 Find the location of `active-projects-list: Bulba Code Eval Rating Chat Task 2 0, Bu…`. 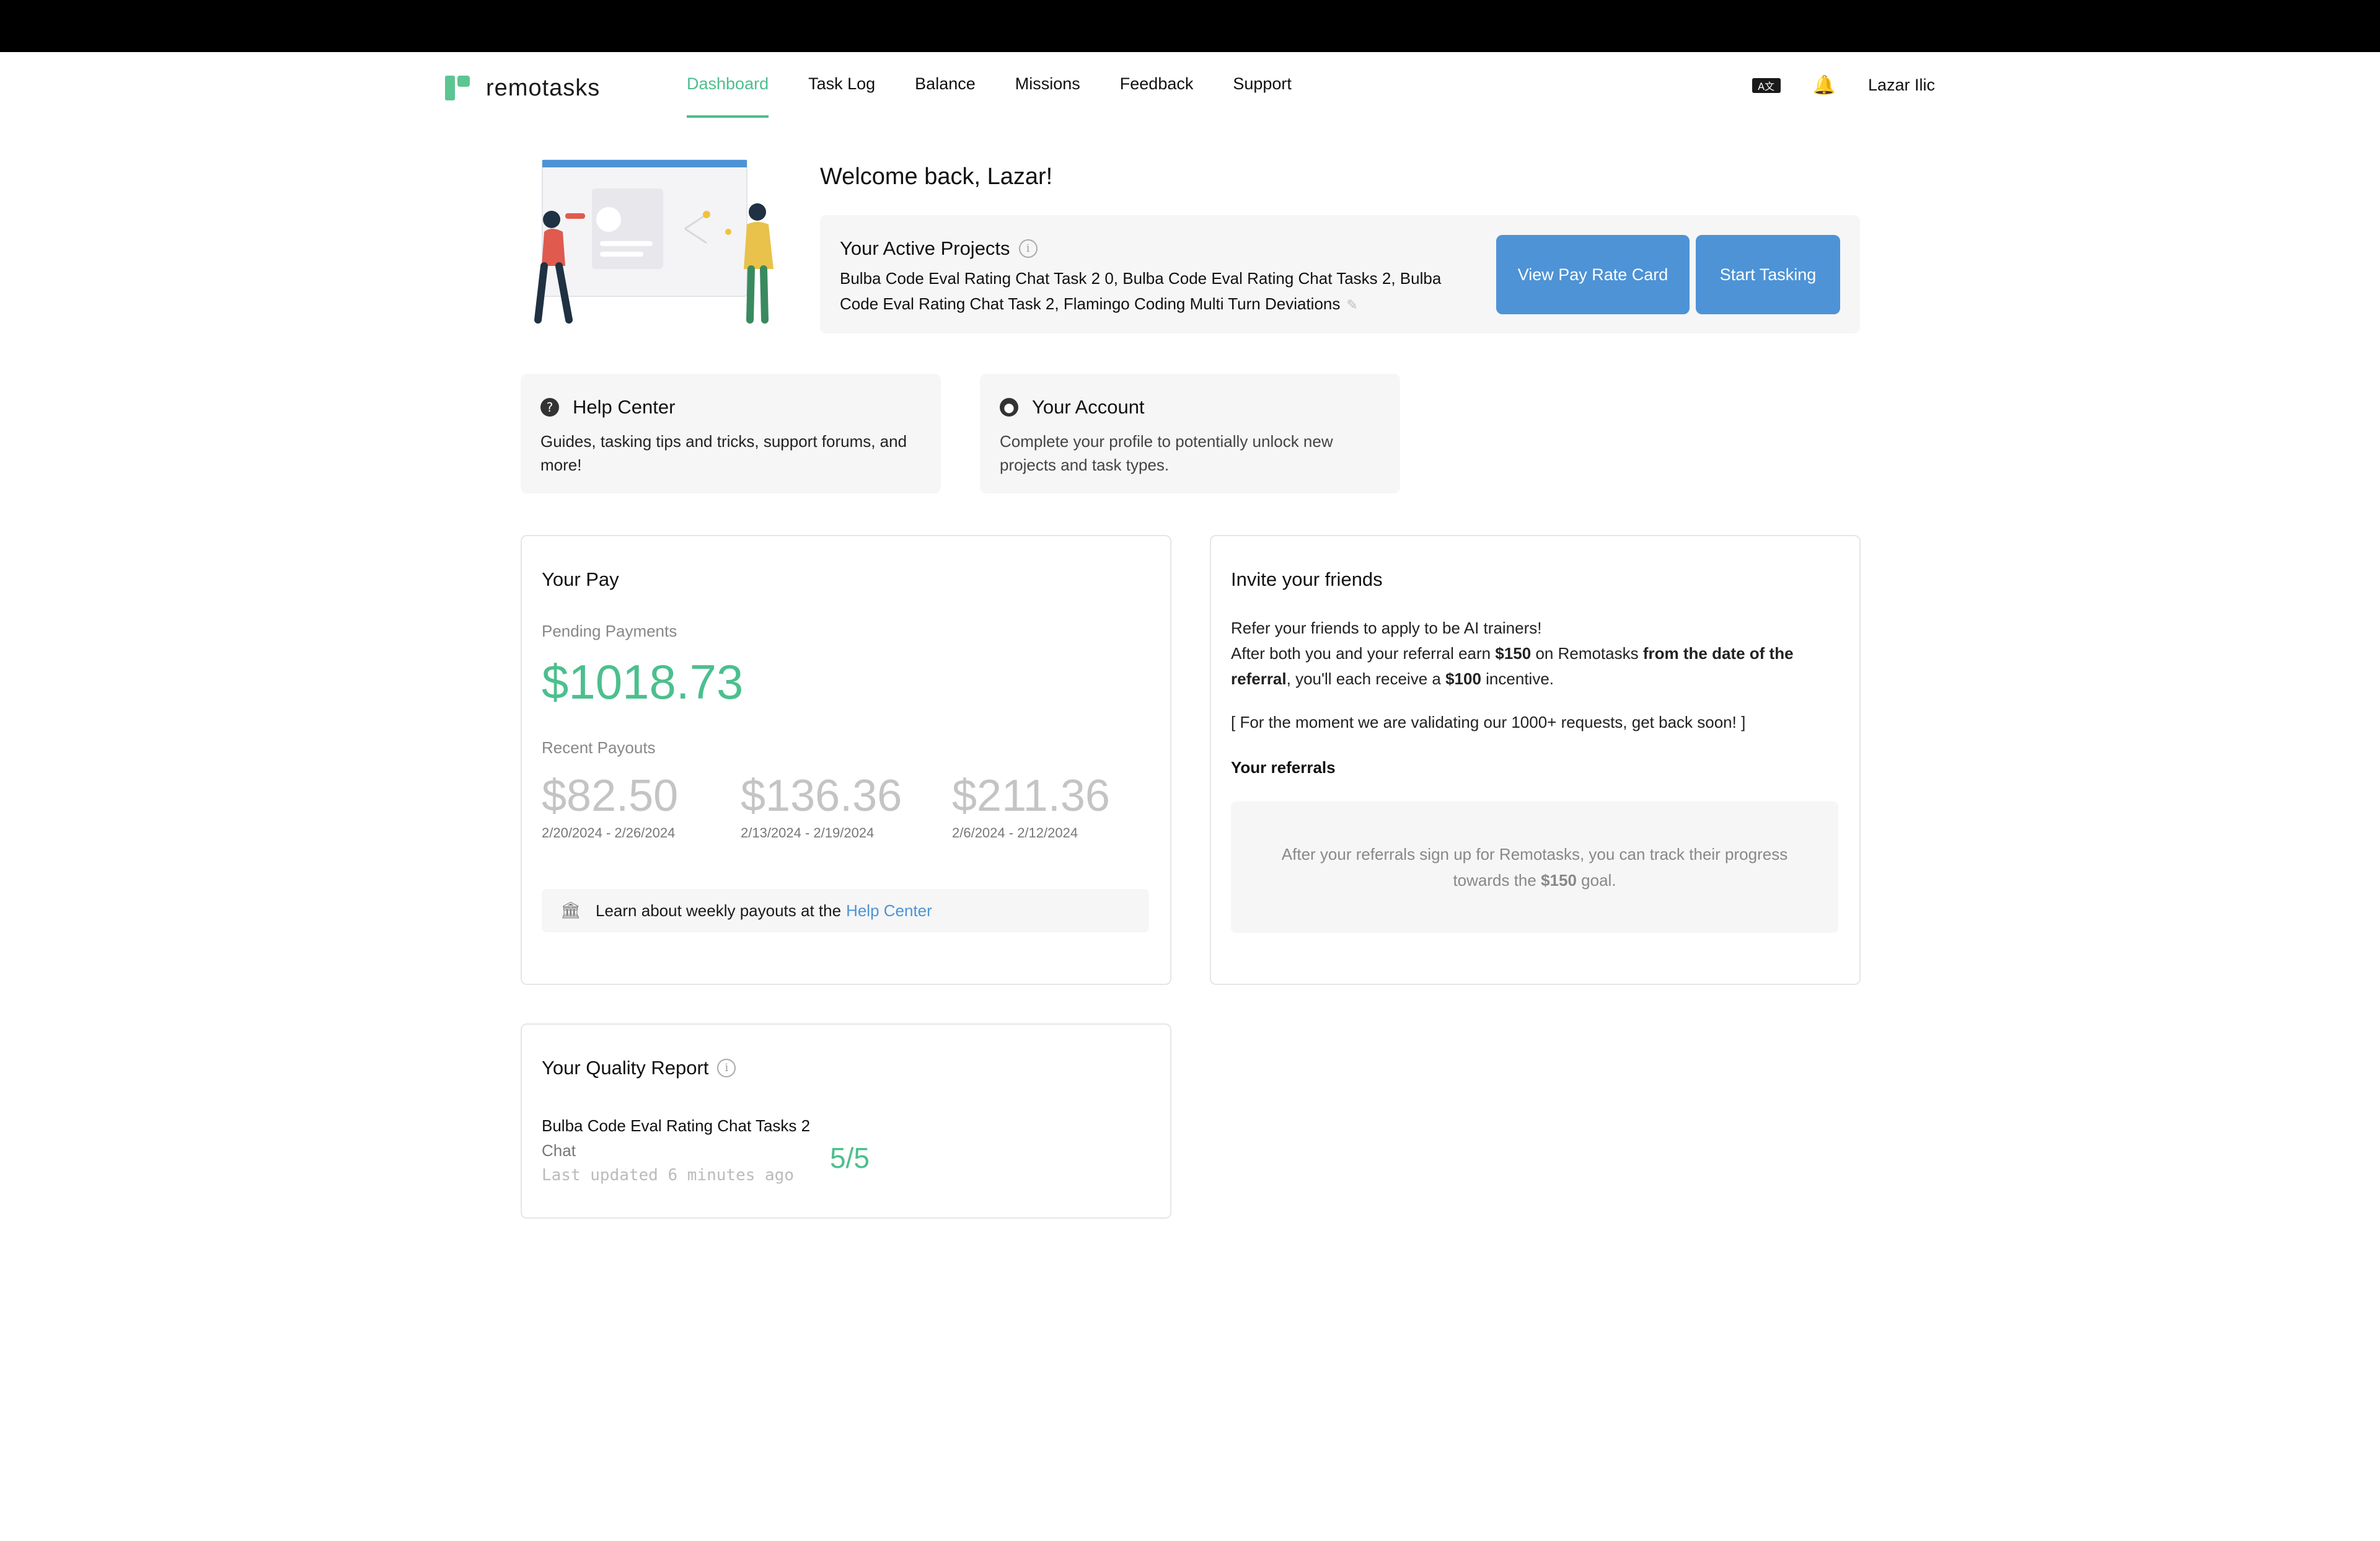

active-projects-list: Bulba Code Eval Rating Chat Task 2 0, Bu… is located at coordinates (1159, 292).